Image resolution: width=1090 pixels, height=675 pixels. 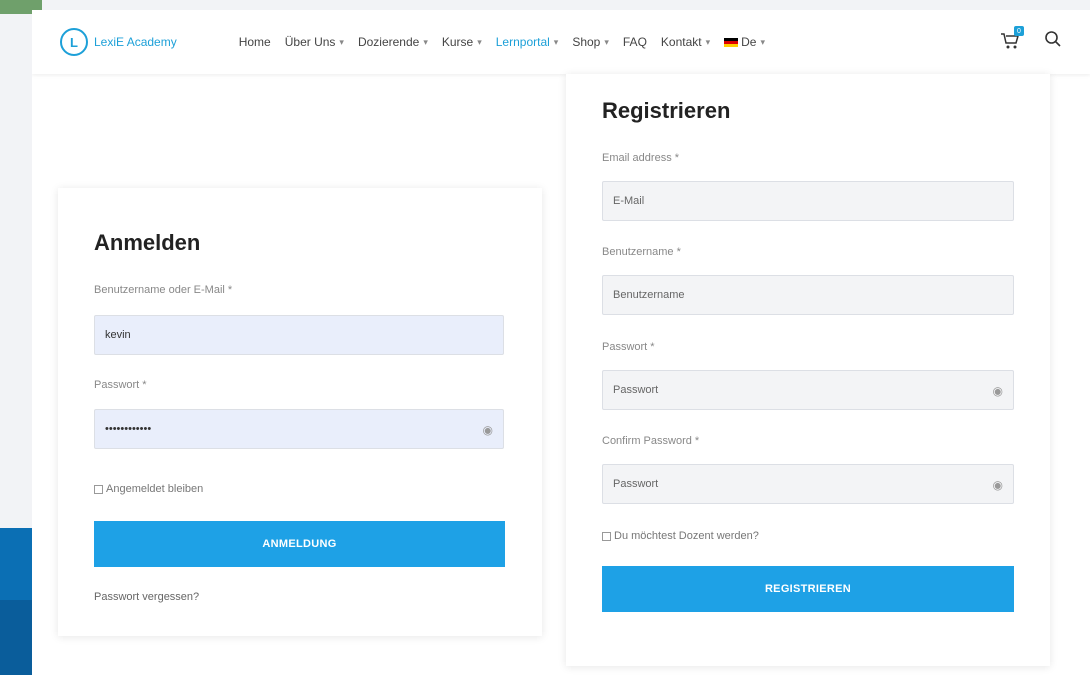 What do you see at coordinates (808, 201) in the screenshot?
I see `register-email-input: E-Mail` at bounding box center [808, 201].